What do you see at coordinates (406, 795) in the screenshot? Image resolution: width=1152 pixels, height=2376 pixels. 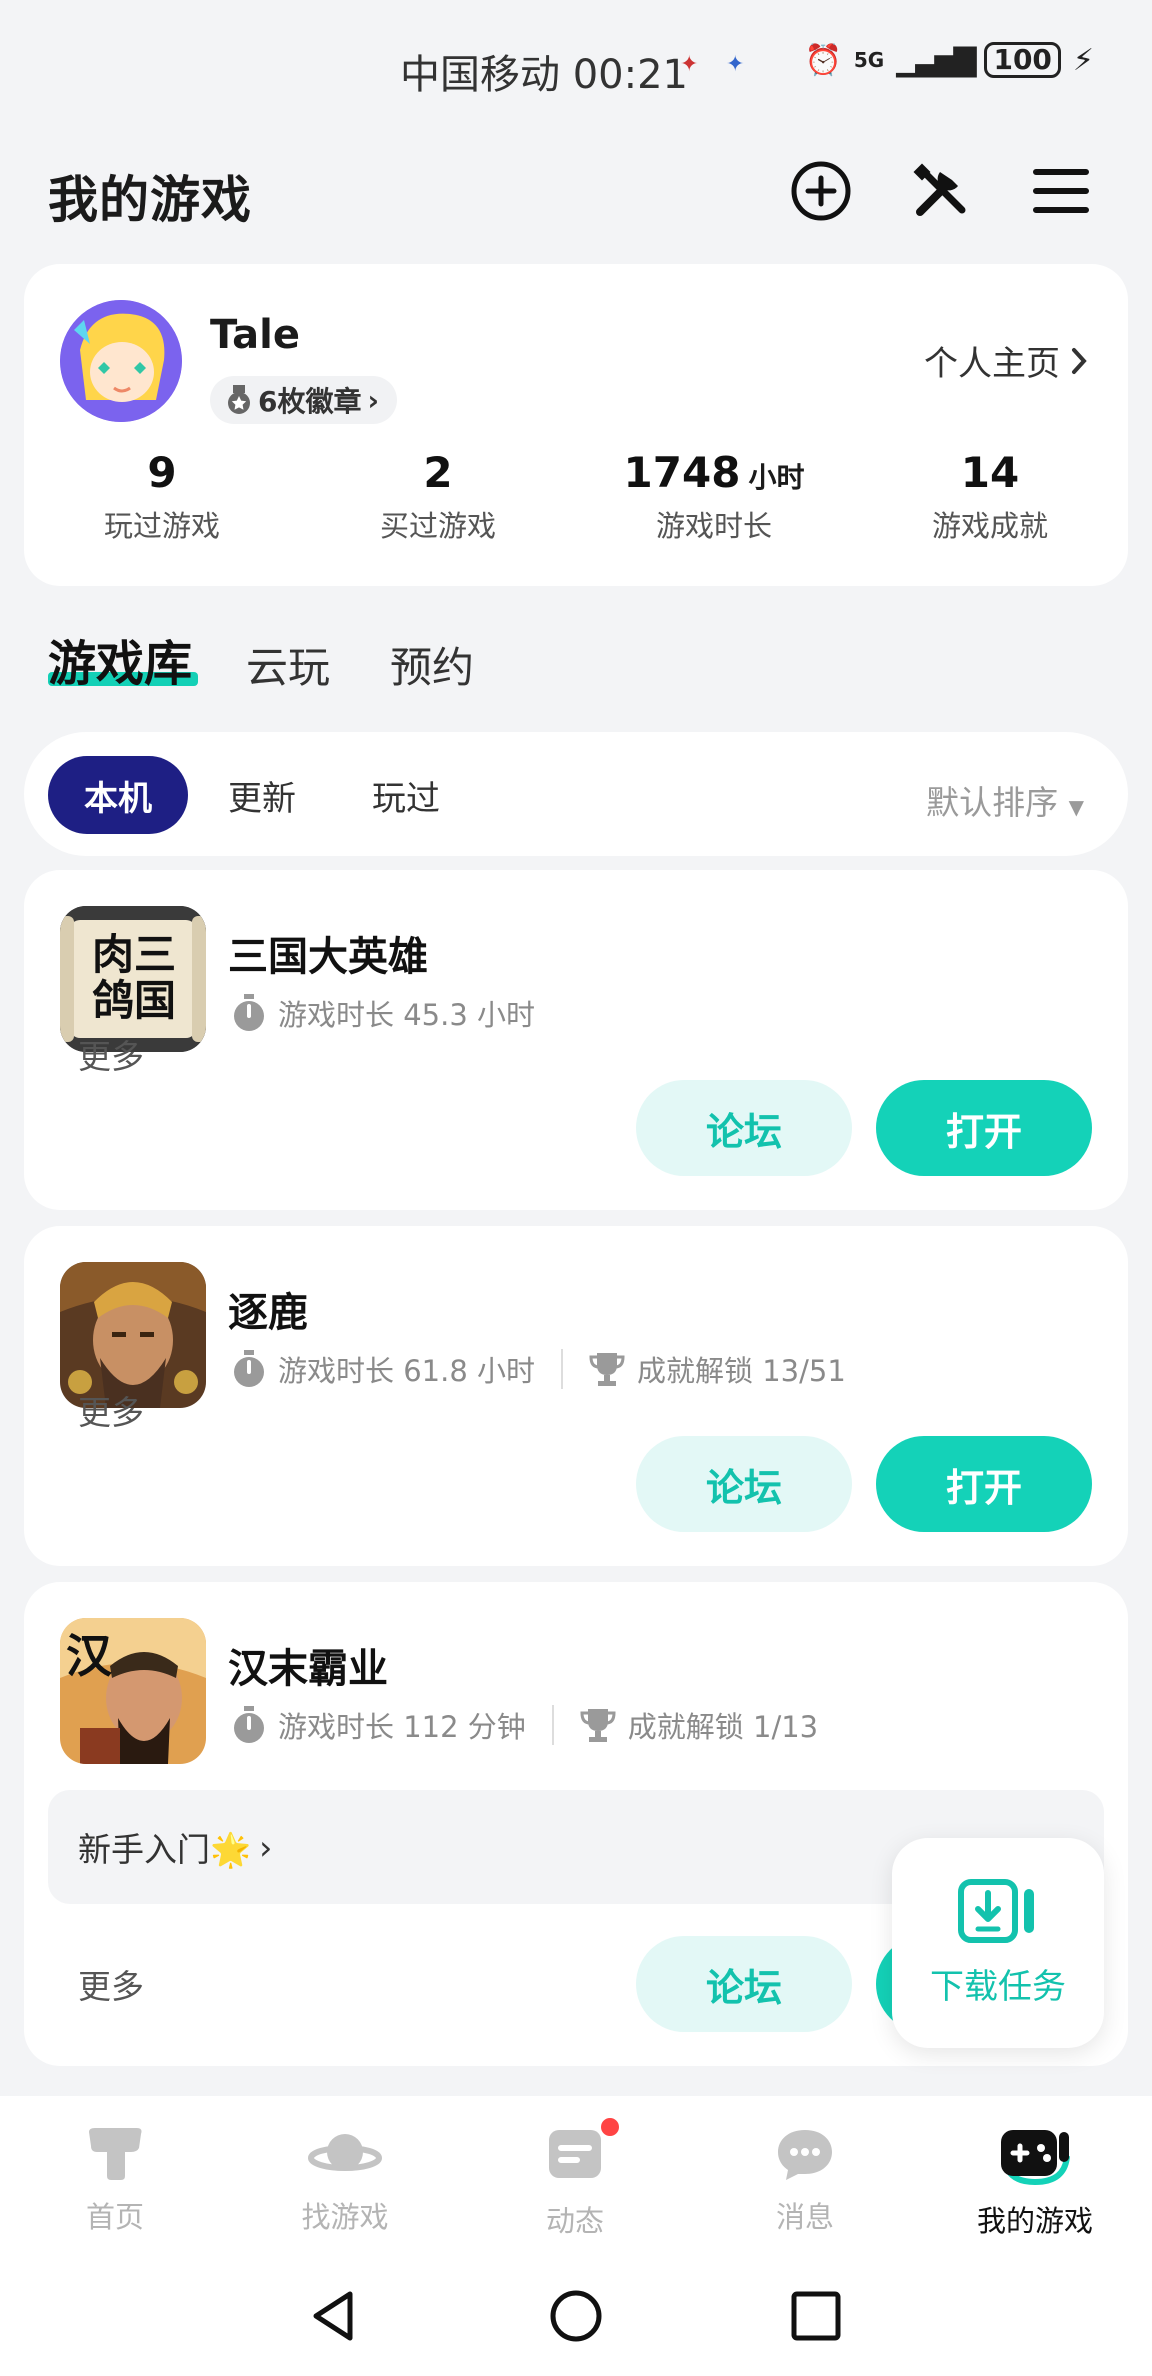 I see `filter-chip-played: 玩过` at bounding box center [406, 795].